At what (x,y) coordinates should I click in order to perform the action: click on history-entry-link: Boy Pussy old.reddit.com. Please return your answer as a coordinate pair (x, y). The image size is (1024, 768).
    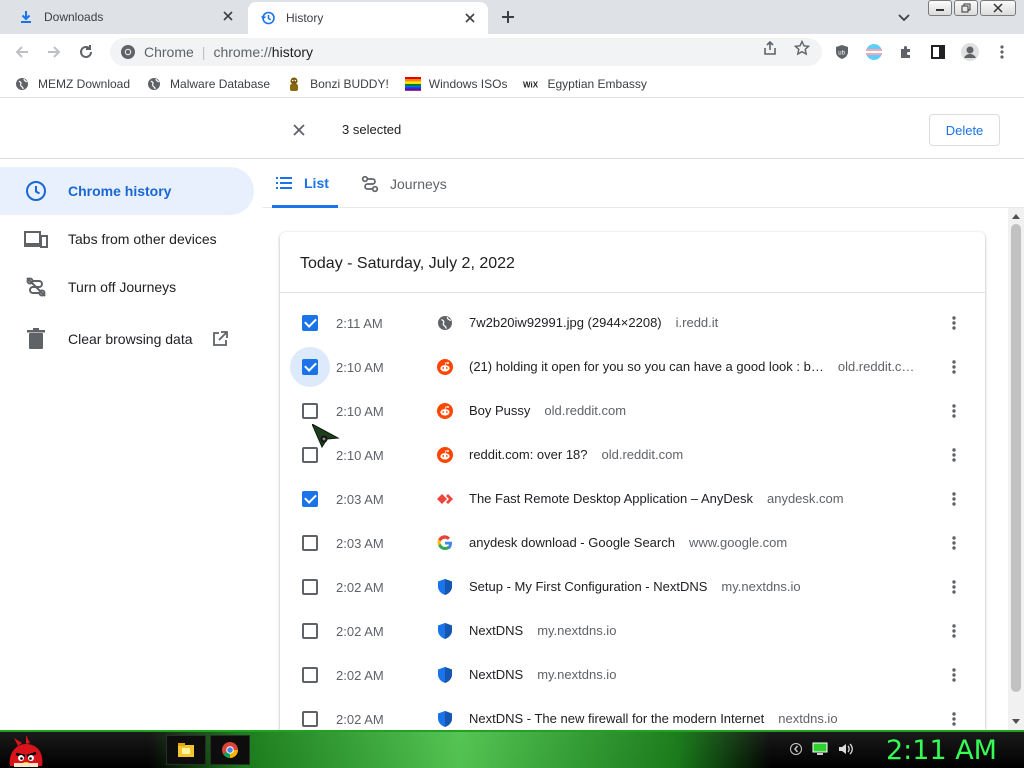
    Looking at the image, I should click on (701, 410).